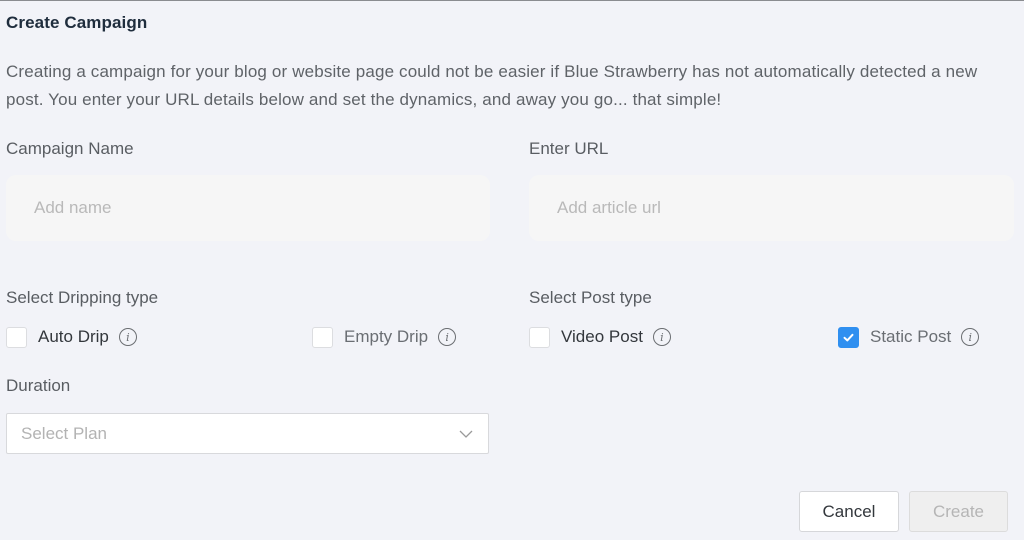 The width and height of the screenshot is (1024, 540). What do you see at coordinates (771, 208) in the screenshot?
I see `url-input` at bounding box center [771, 208].